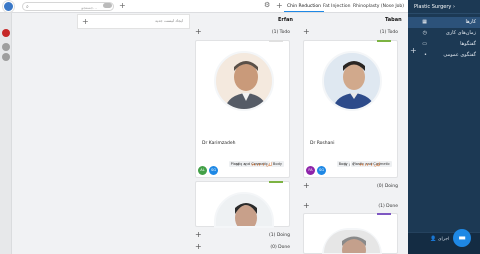 Image resolution: width=480 pixels, height=254 pixels. Describe the element at coordinates (133, 21) in the screenshot. I see `new-list-column: + ایجاد لیست جدید` at that location.